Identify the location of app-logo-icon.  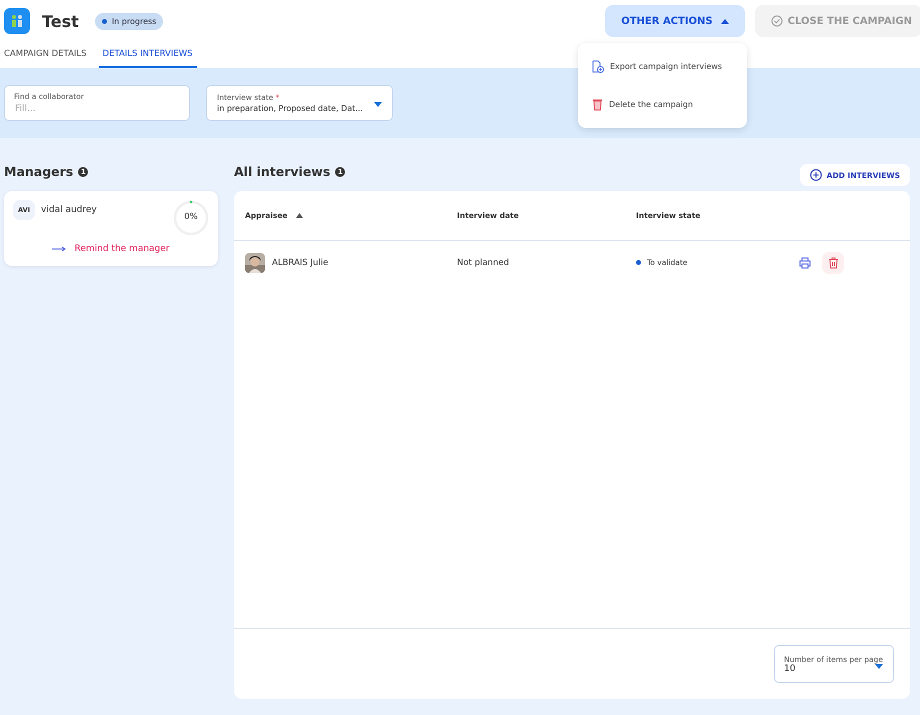
(17, 21).